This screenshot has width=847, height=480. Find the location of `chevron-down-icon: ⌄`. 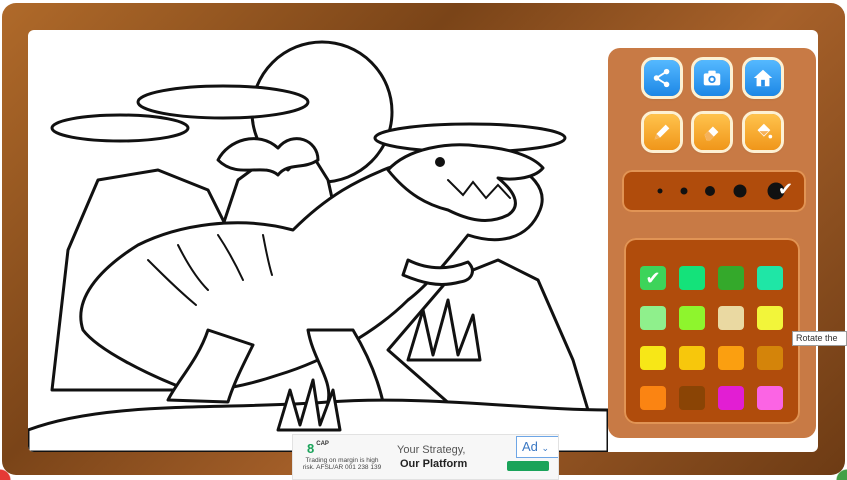

chevron-down-icon: ⌄ is located at coordinates (545, 448).